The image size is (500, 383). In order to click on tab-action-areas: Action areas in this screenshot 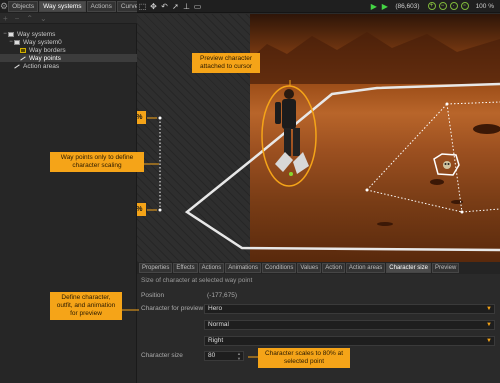, I will do `click(365, 268)`.